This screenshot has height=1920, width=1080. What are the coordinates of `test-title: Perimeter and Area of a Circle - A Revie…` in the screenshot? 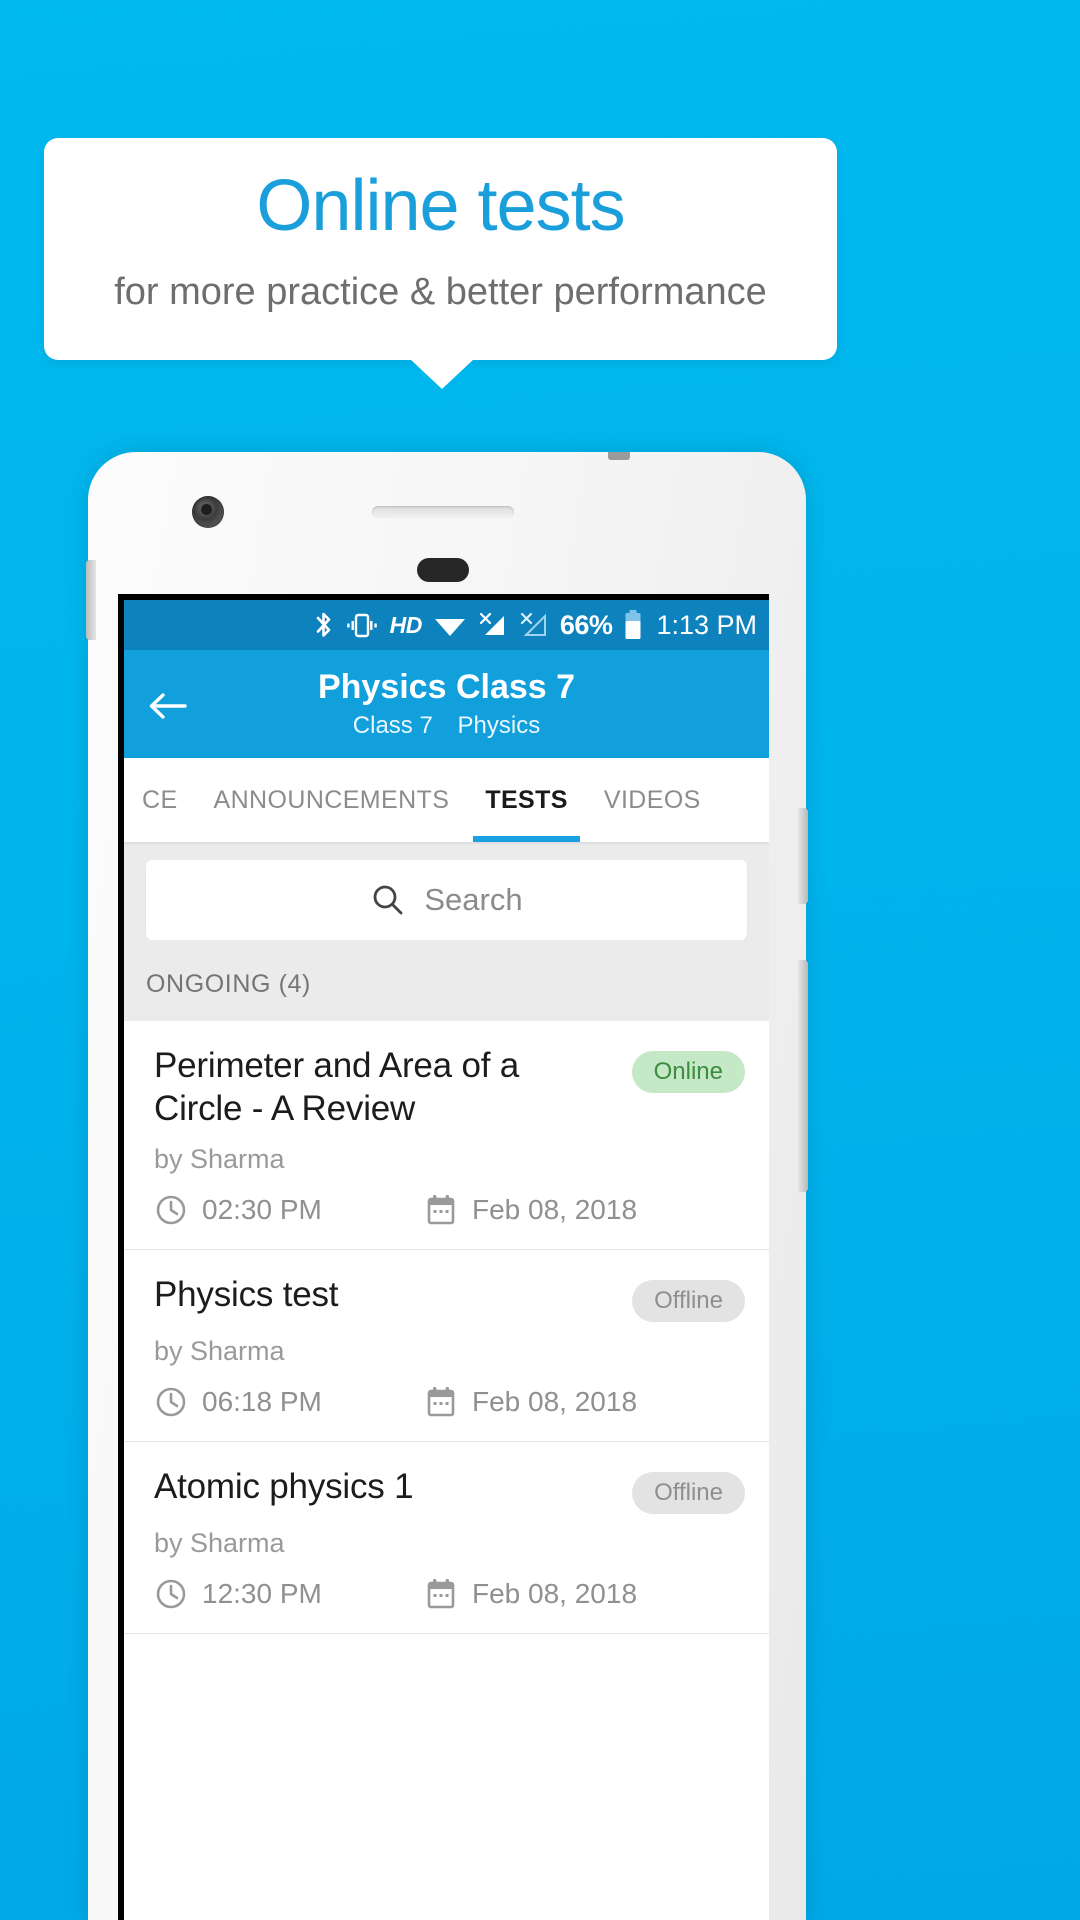 It's located at (337, 1087).